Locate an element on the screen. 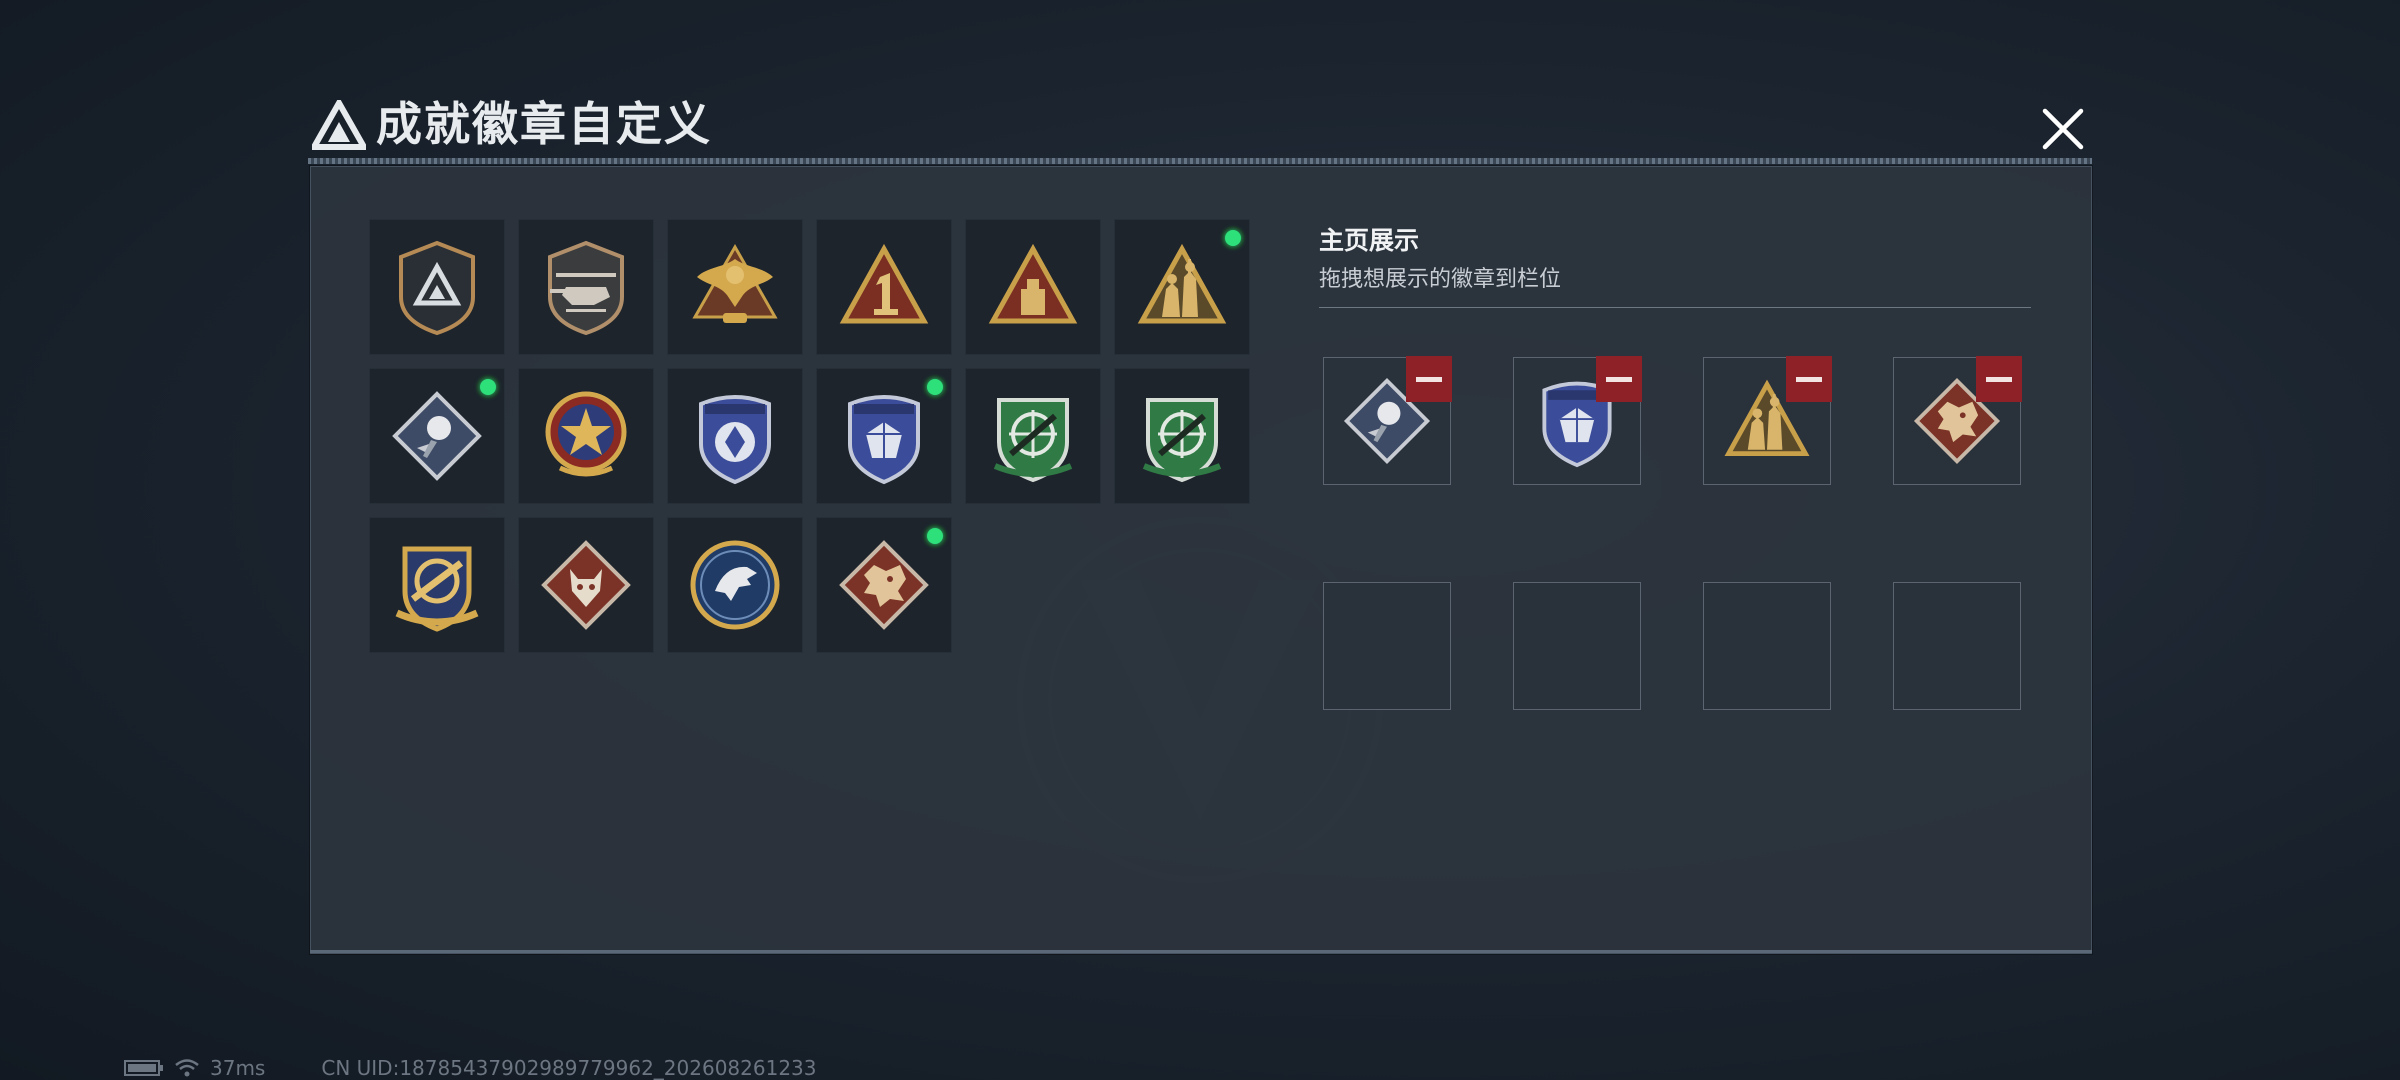 This screenshot has height=1080, width=2400. panel-bottom-border is located at coordinates (1201, 951).